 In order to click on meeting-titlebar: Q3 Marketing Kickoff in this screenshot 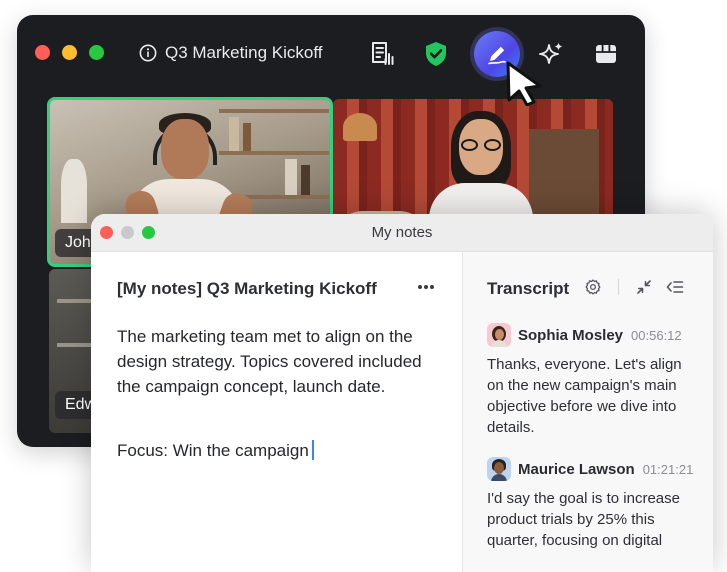, I will do `click(331, 53)`.